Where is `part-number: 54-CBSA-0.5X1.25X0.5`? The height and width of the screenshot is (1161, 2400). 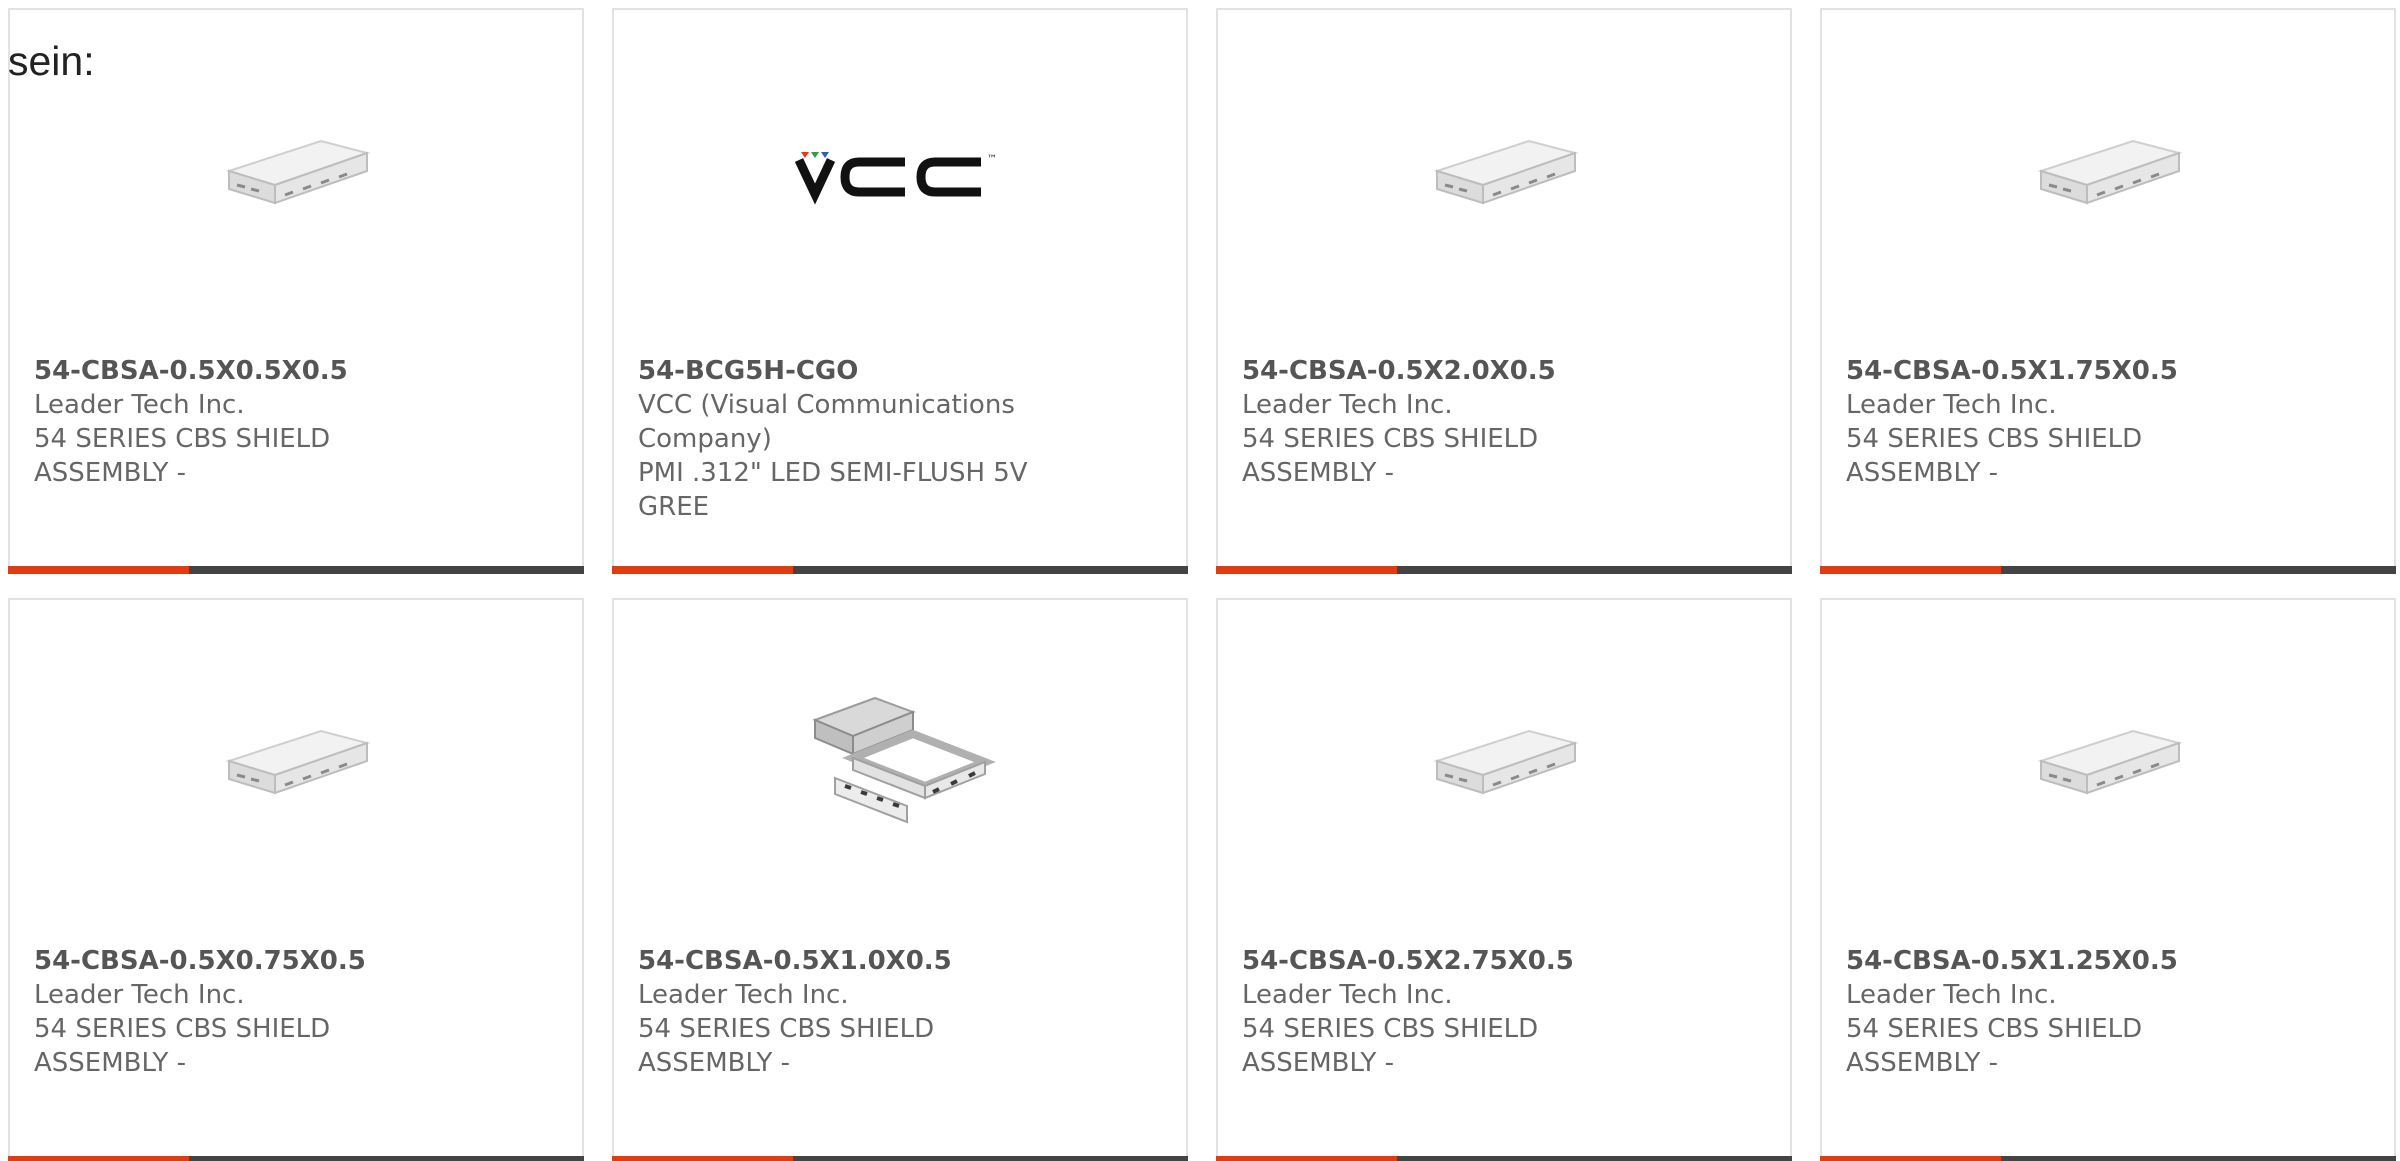 part-number: 54-CBSA-0.5X1.25X0.5 is located at coordinates (2108, 961).